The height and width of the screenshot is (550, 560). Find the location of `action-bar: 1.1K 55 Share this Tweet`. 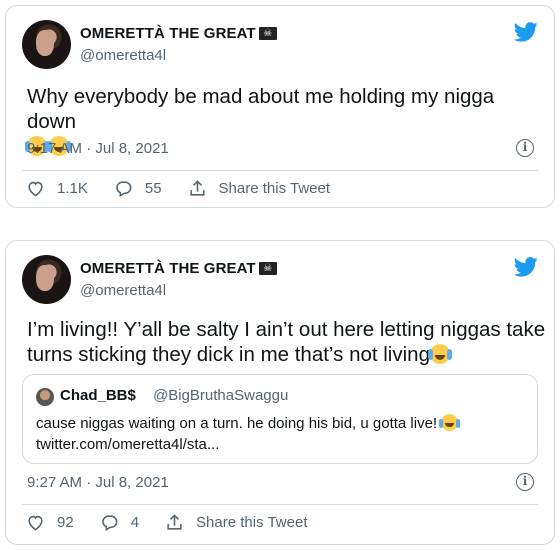

action-bar: 1.1K 55 Share this Tweet is located at coordinates (191, 188).